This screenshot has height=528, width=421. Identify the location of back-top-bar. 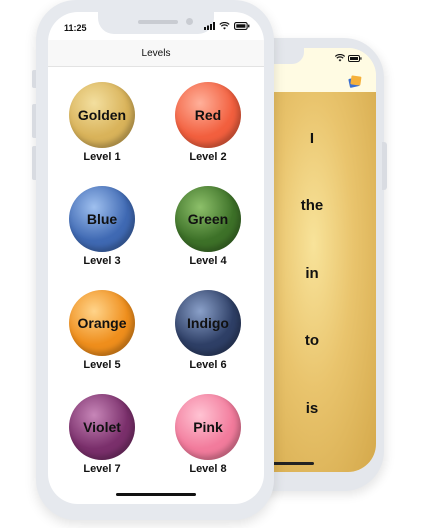
(317, 70).